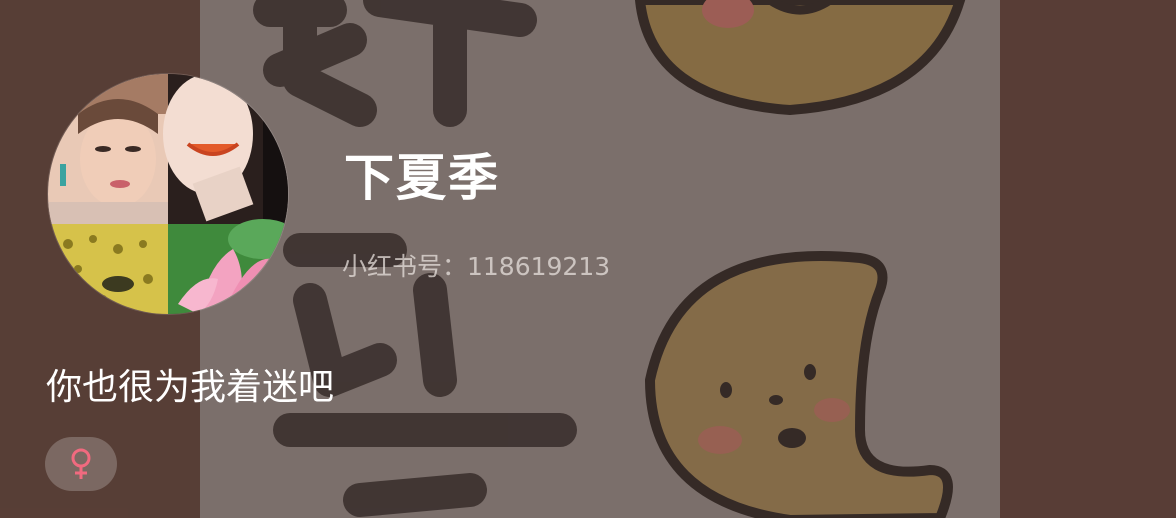  I want to click on gender-badge, so click(81, 464).